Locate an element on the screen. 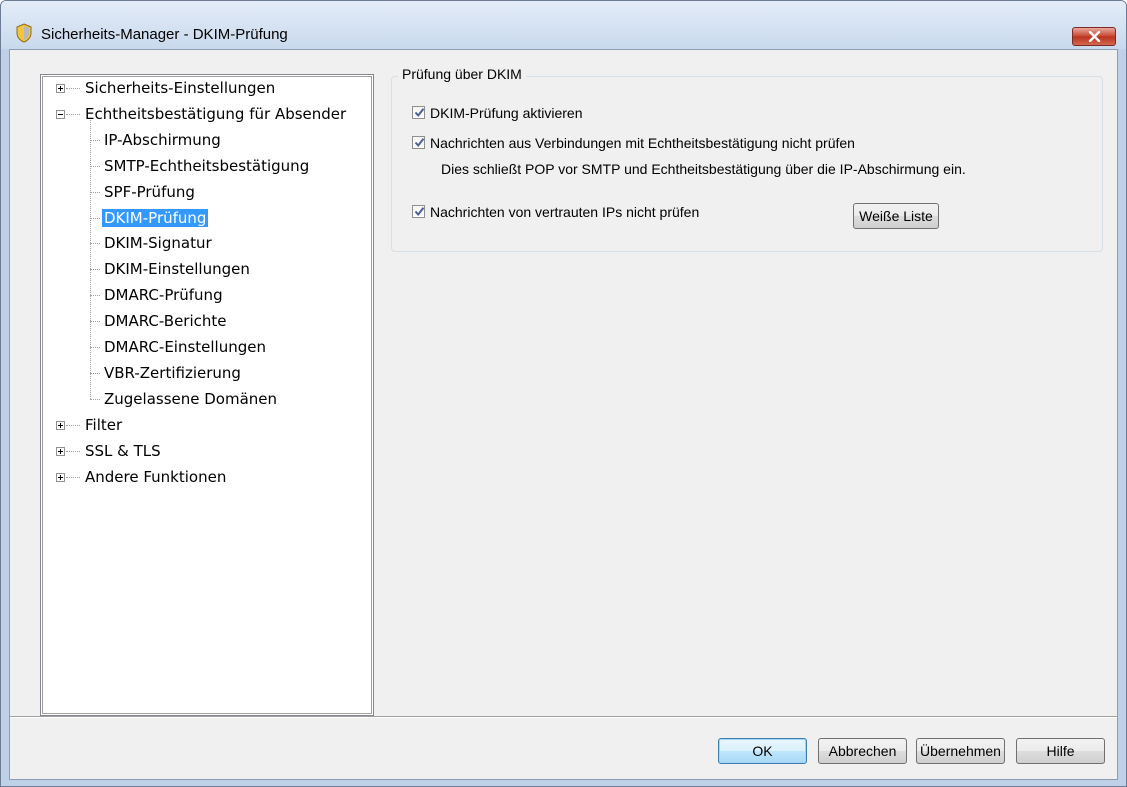 The height and width of the screenshot is (787, 1127). tree-item-label: Sicherheits-Einstellungen is located at coordinates (180, 88).